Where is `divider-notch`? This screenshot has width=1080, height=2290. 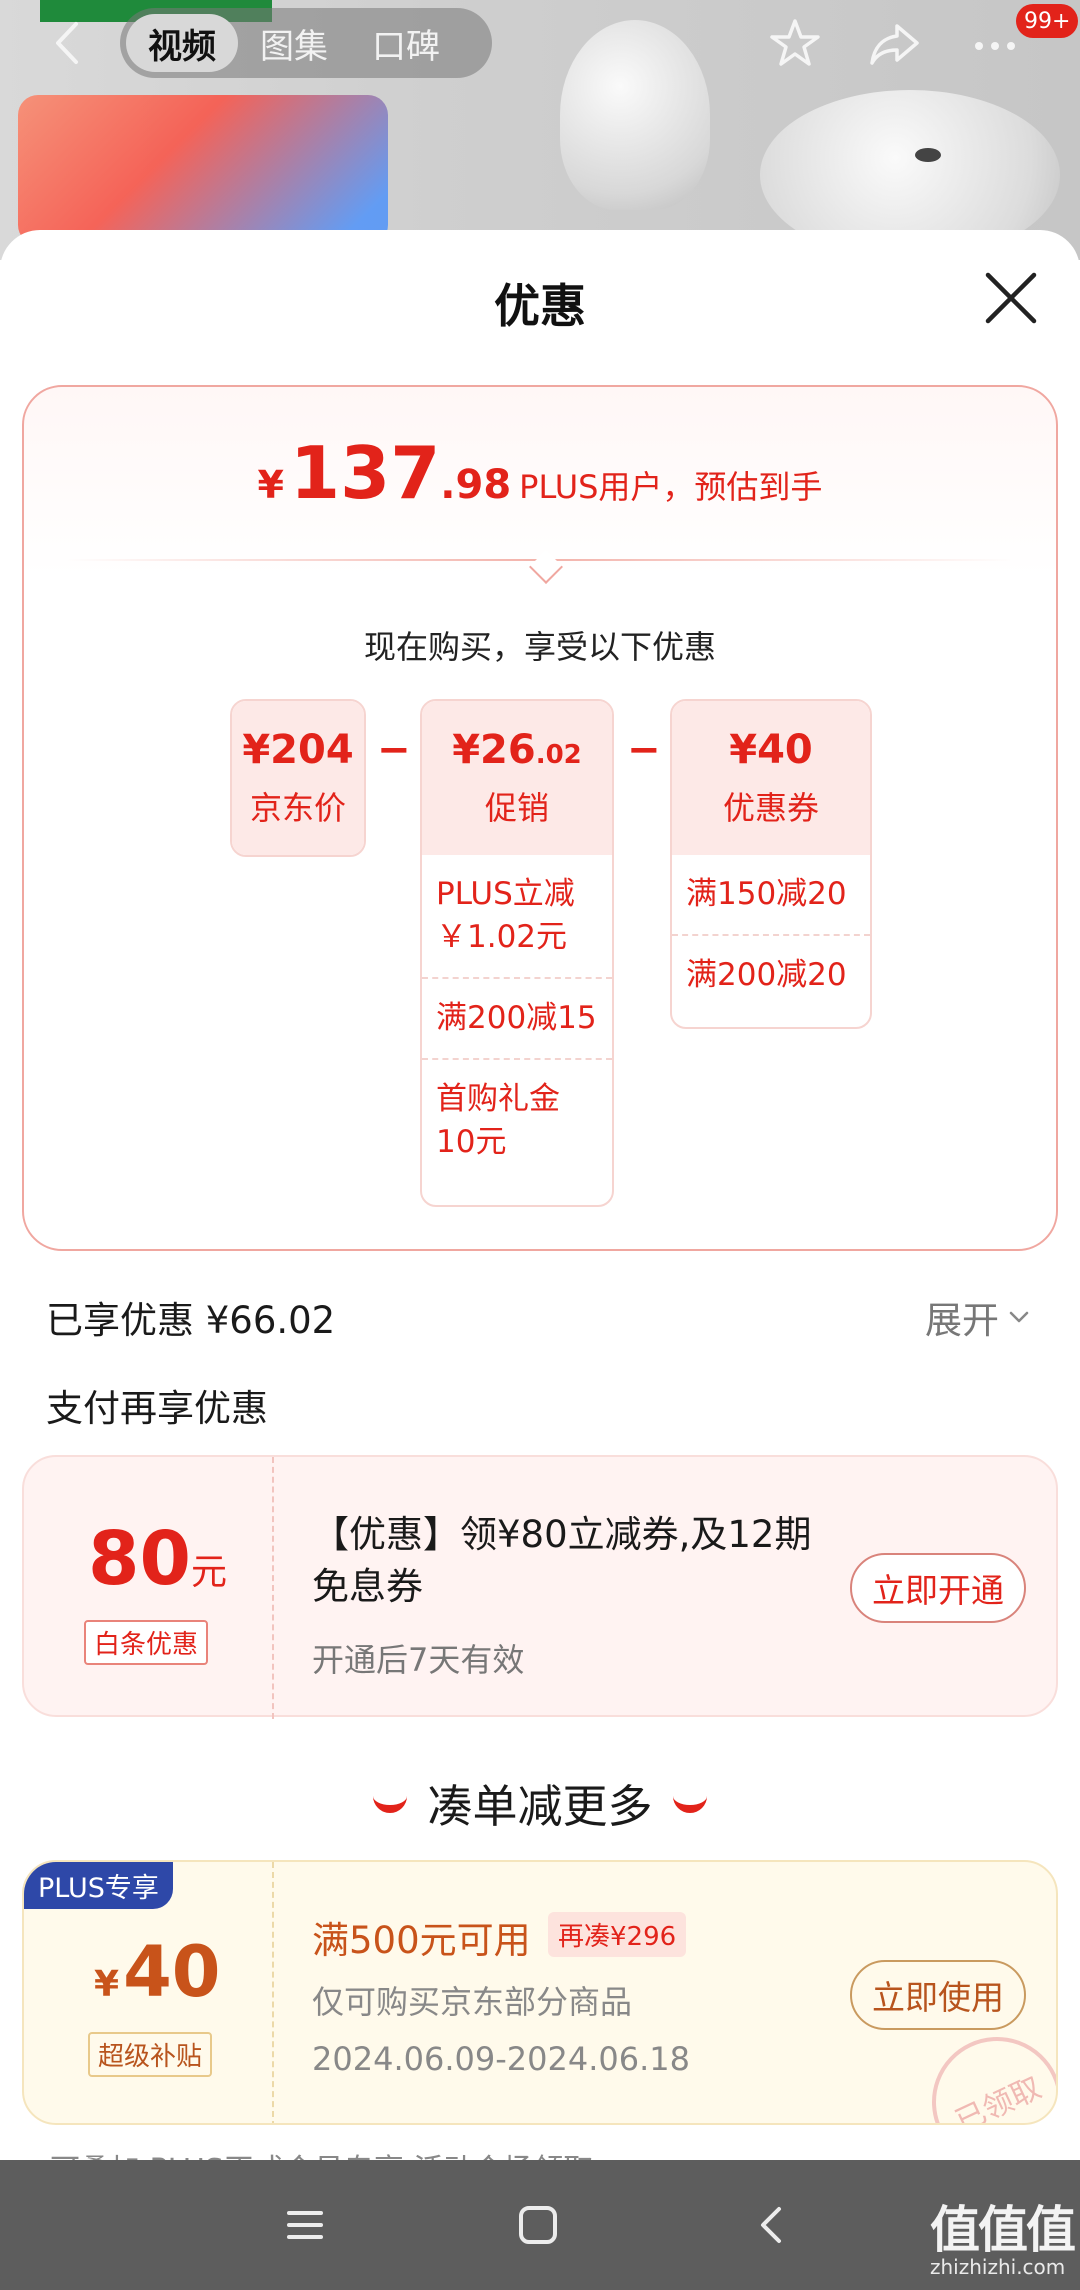 divider-notch is located at coordinates (546, 567).